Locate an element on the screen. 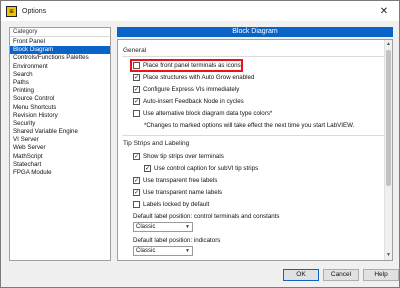 The image size is (400, 288). category-item-vi-server: VI Server is located at coordinates (60, 140).